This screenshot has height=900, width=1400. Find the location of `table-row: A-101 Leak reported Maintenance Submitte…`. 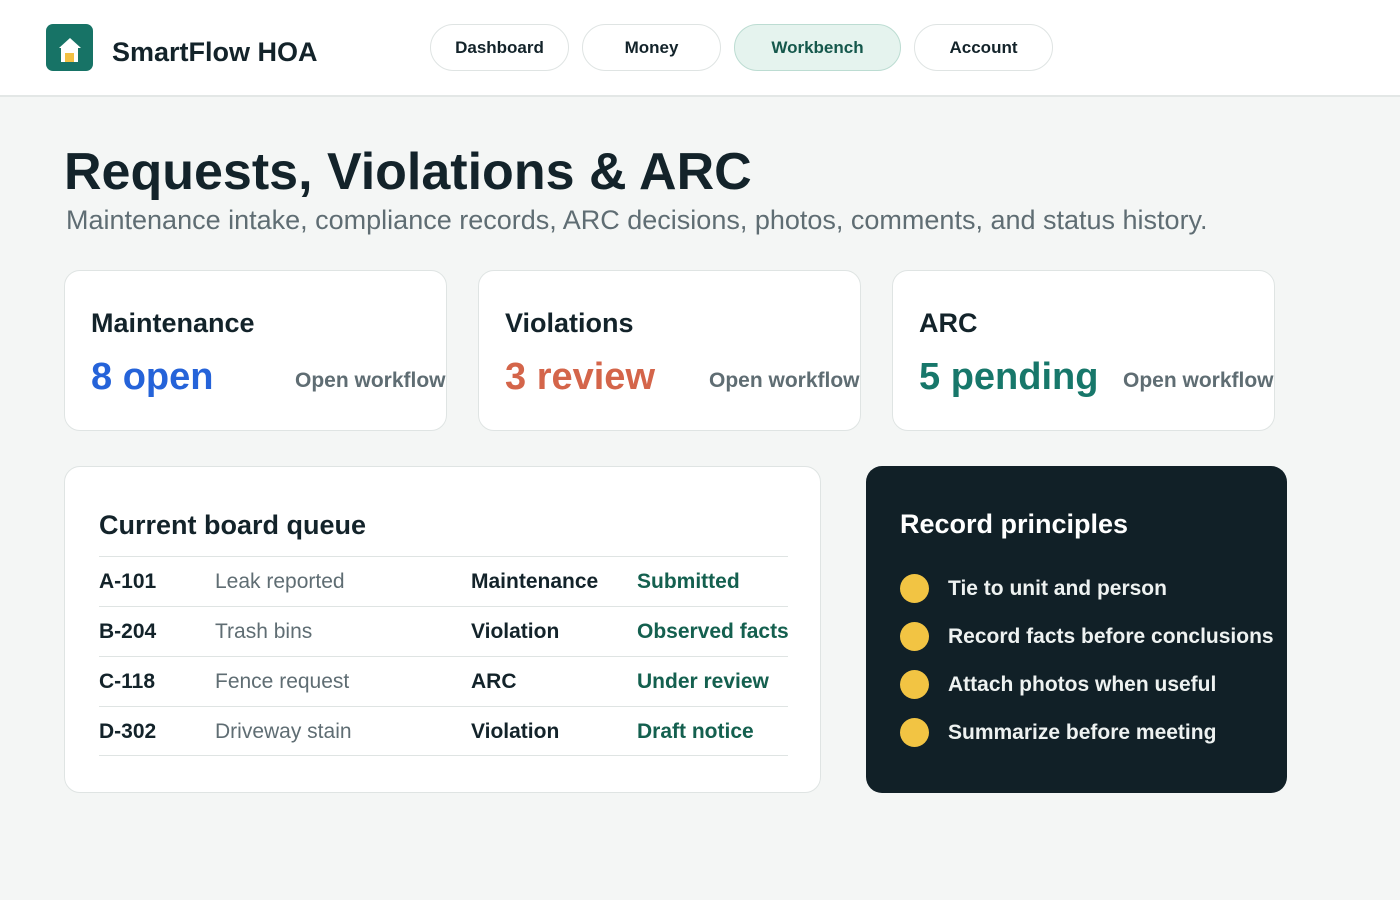

table-row: A-101 Leak reported Maintenance Submitte… is located at coordinates (443, 581).